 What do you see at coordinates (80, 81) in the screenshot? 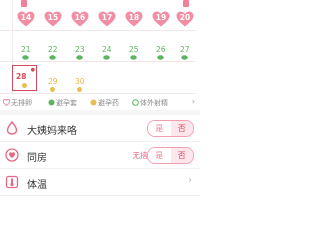
I see `day-number: 30` at bounding box center [80, 81].